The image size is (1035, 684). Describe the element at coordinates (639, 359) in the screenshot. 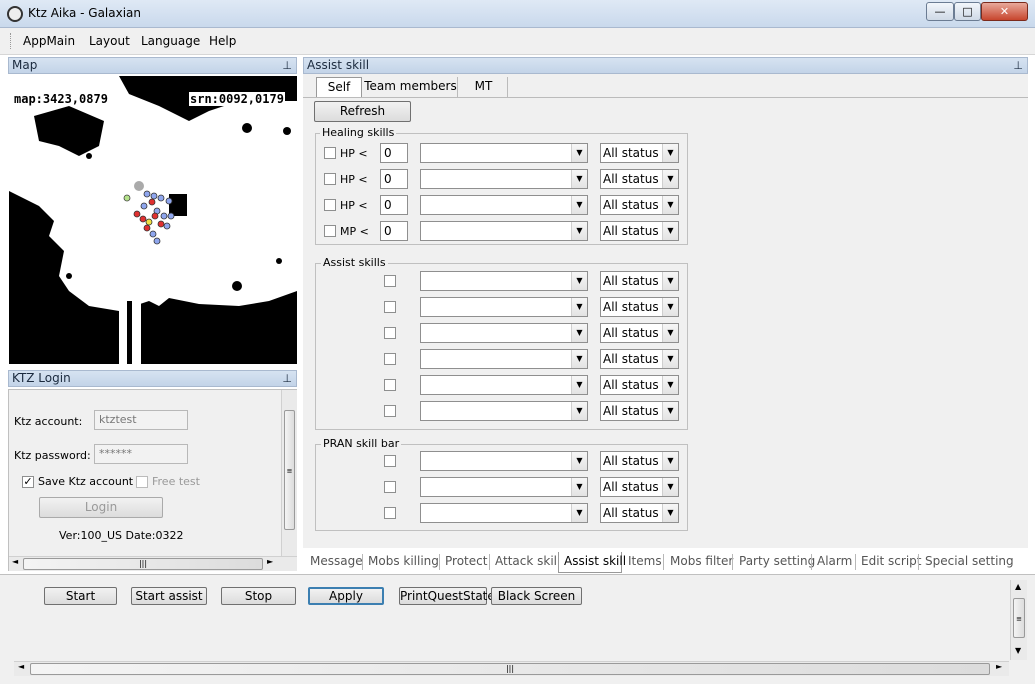

I see `assist-status-select-4: All status ▼` at that location.